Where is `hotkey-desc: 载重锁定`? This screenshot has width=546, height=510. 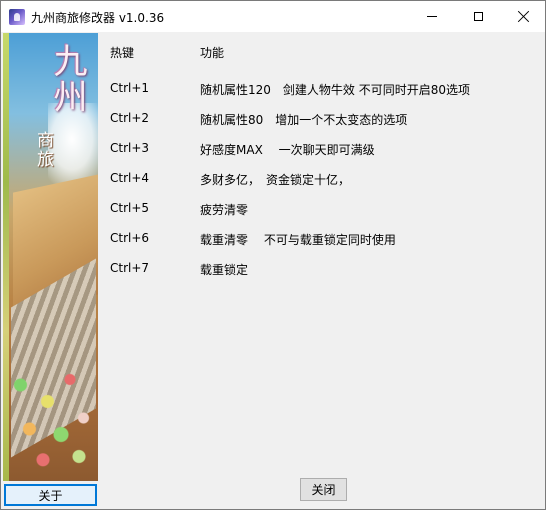
hotkey-desc: 载重锁定 is located at coordinates (224, 270).